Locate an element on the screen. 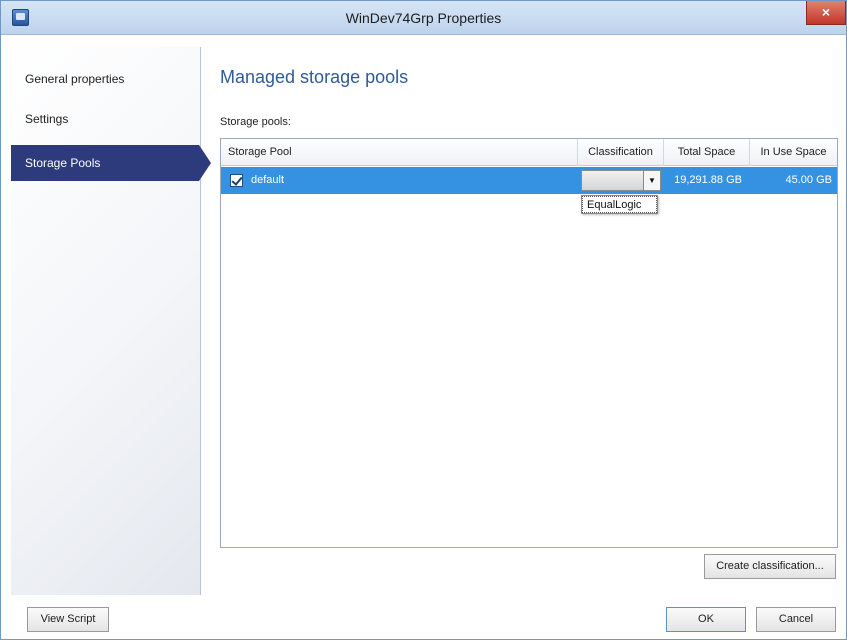 This screenshot has height=640, width=847. column-header-total-space: Total Space is located at coordinates (707, 152).